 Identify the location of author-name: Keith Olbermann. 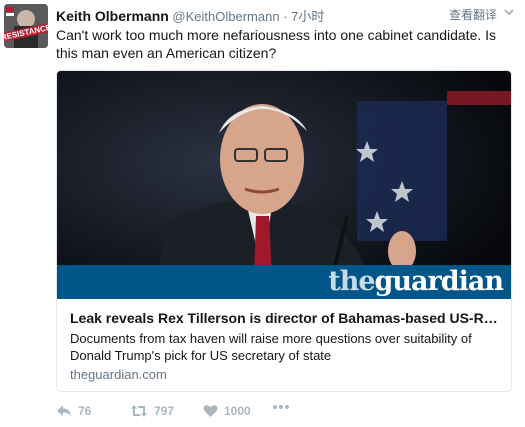
(112, 16).